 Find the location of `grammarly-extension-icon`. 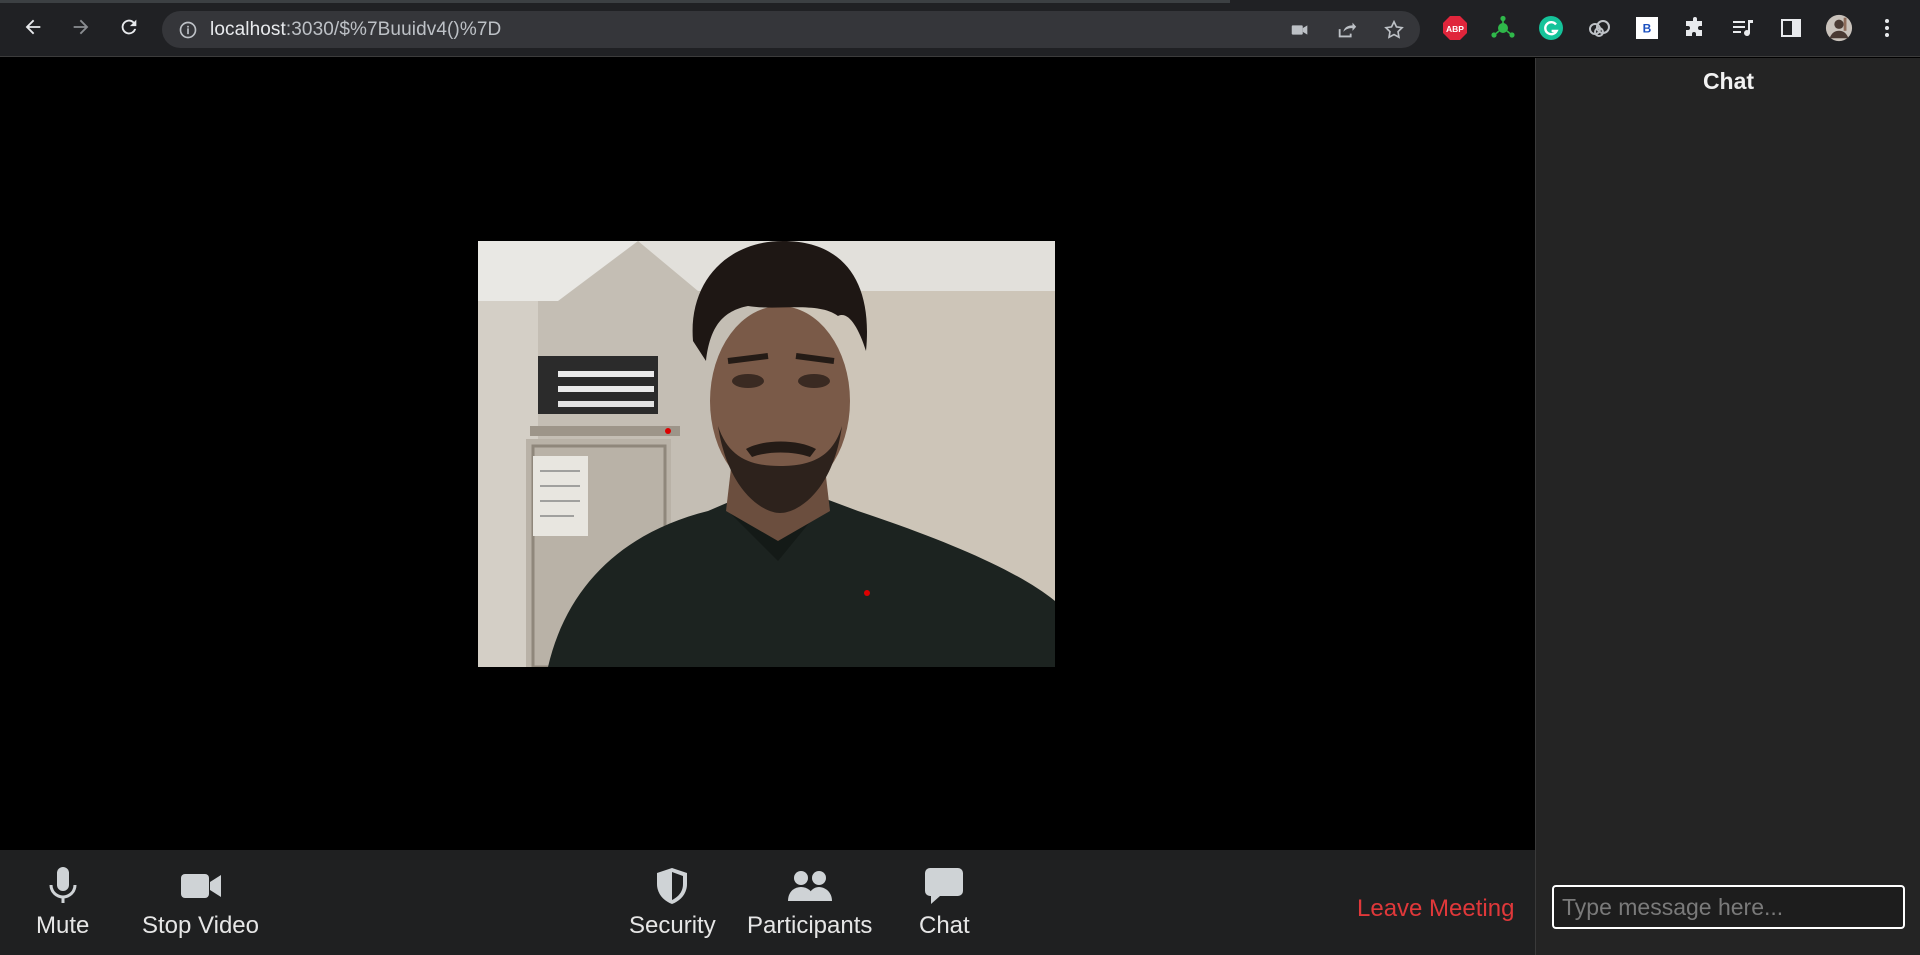

grammarly-extension-icon is located at coordinates (1551, 28).